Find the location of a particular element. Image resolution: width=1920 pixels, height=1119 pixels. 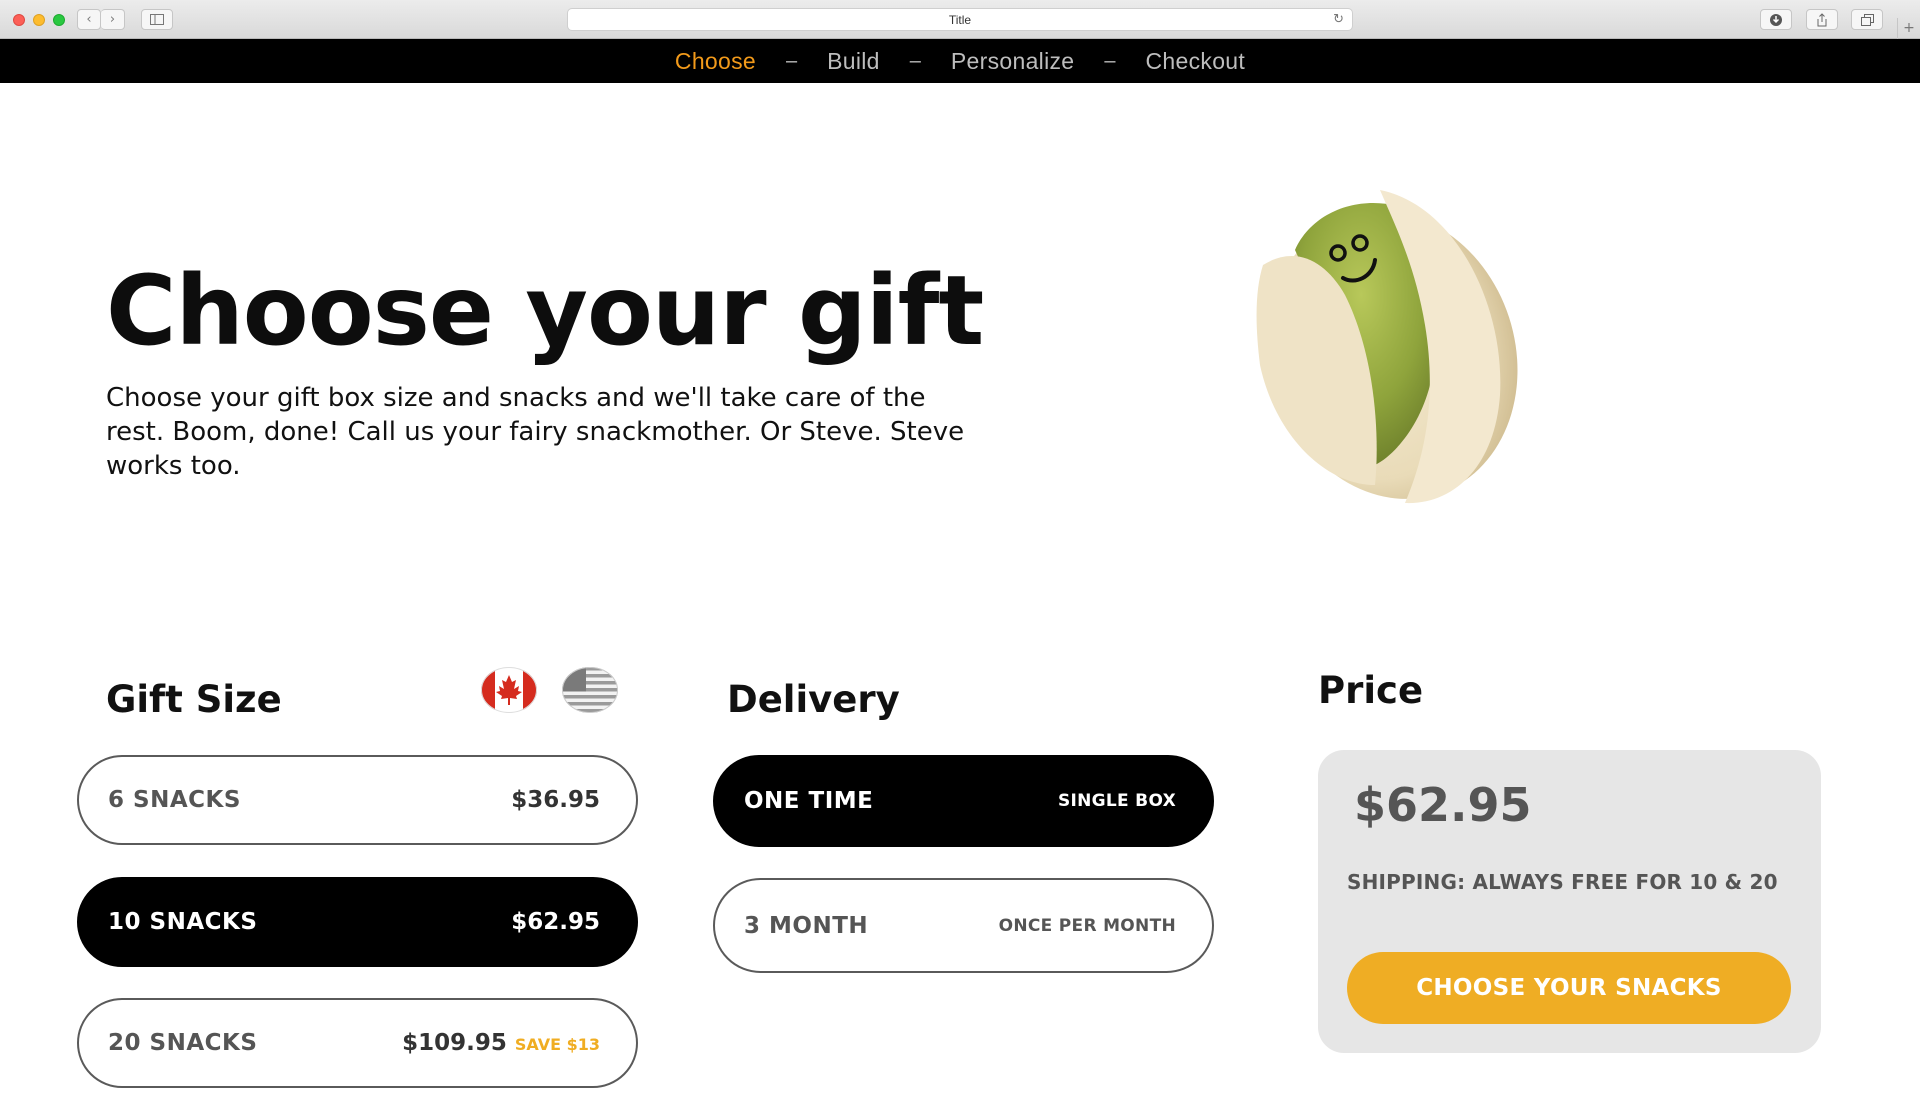

canada-flag-icon is located at coordinates (509, 690).